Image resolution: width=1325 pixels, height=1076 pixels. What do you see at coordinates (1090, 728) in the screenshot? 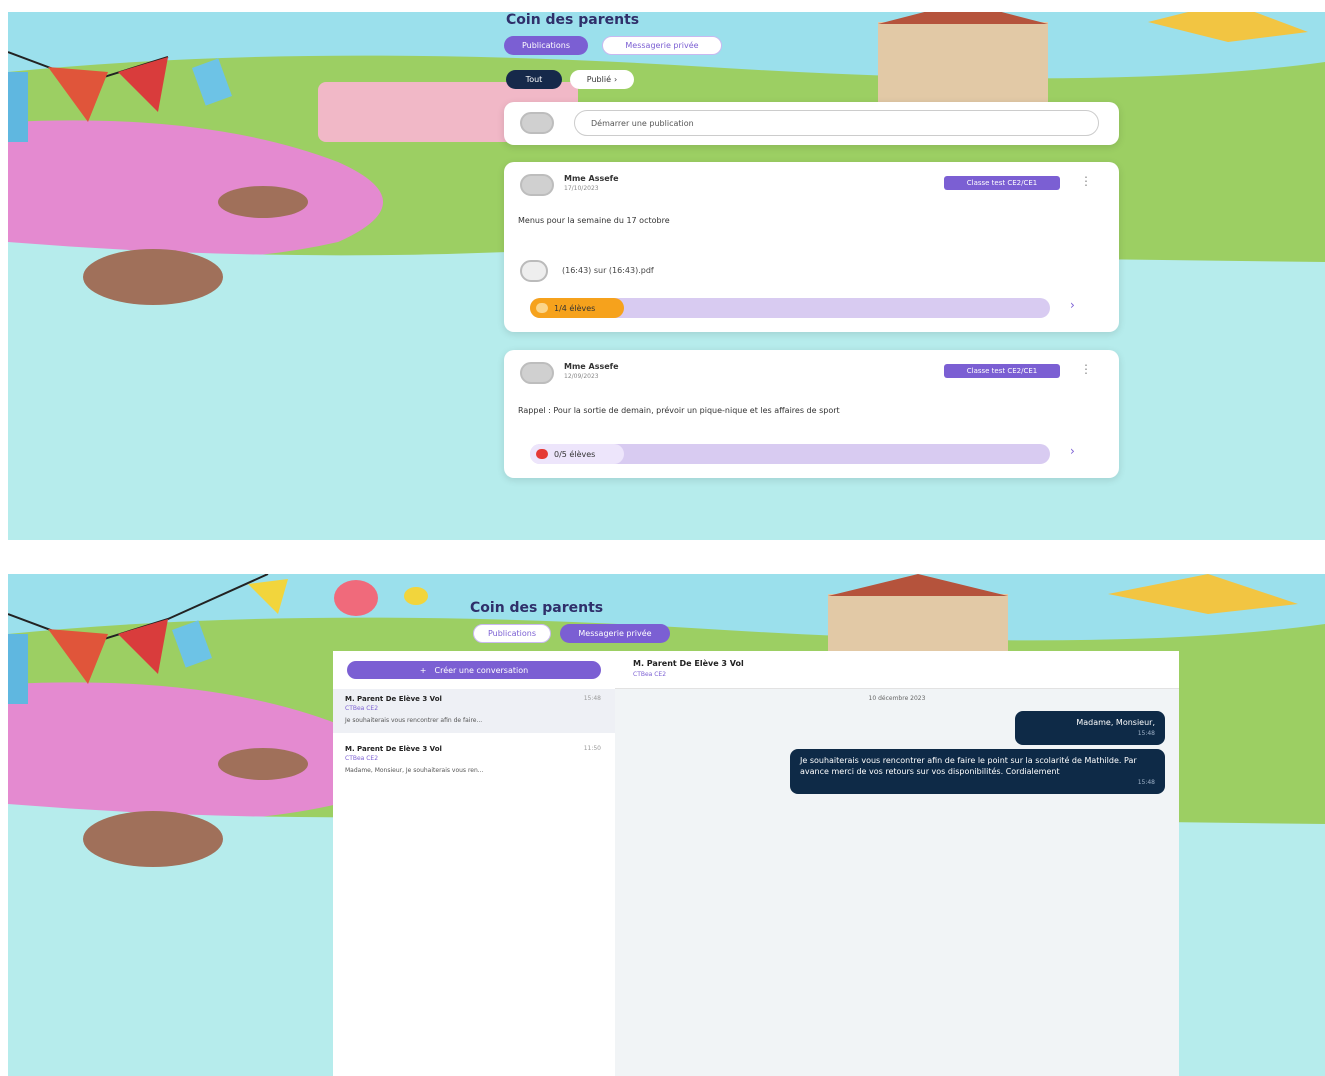
I see `message-bubble: Madame, Monsieur, 15:48` at bounding box center [1090, 728].